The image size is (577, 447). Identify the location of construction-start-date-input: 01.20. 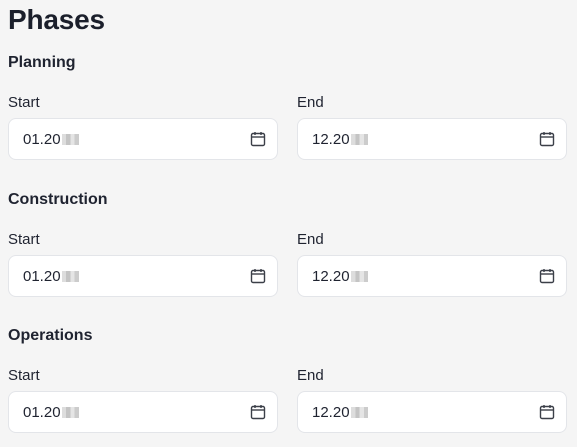
(143, 276).